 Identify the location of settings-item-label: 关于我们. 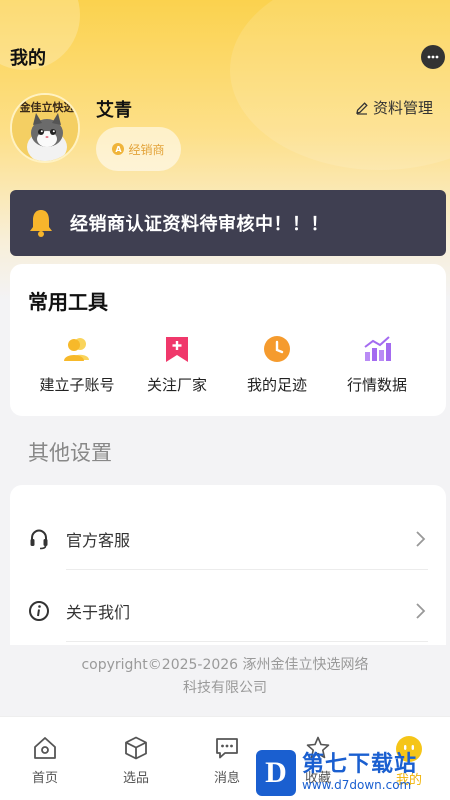
(98, 612).